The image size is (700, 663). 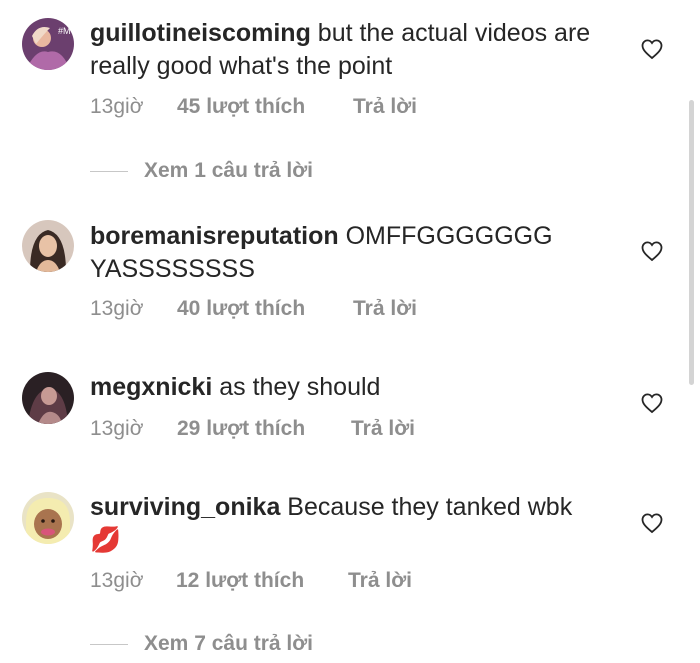 I want to click on comment-username: boremanisreputation, so click(x=214, y=236).